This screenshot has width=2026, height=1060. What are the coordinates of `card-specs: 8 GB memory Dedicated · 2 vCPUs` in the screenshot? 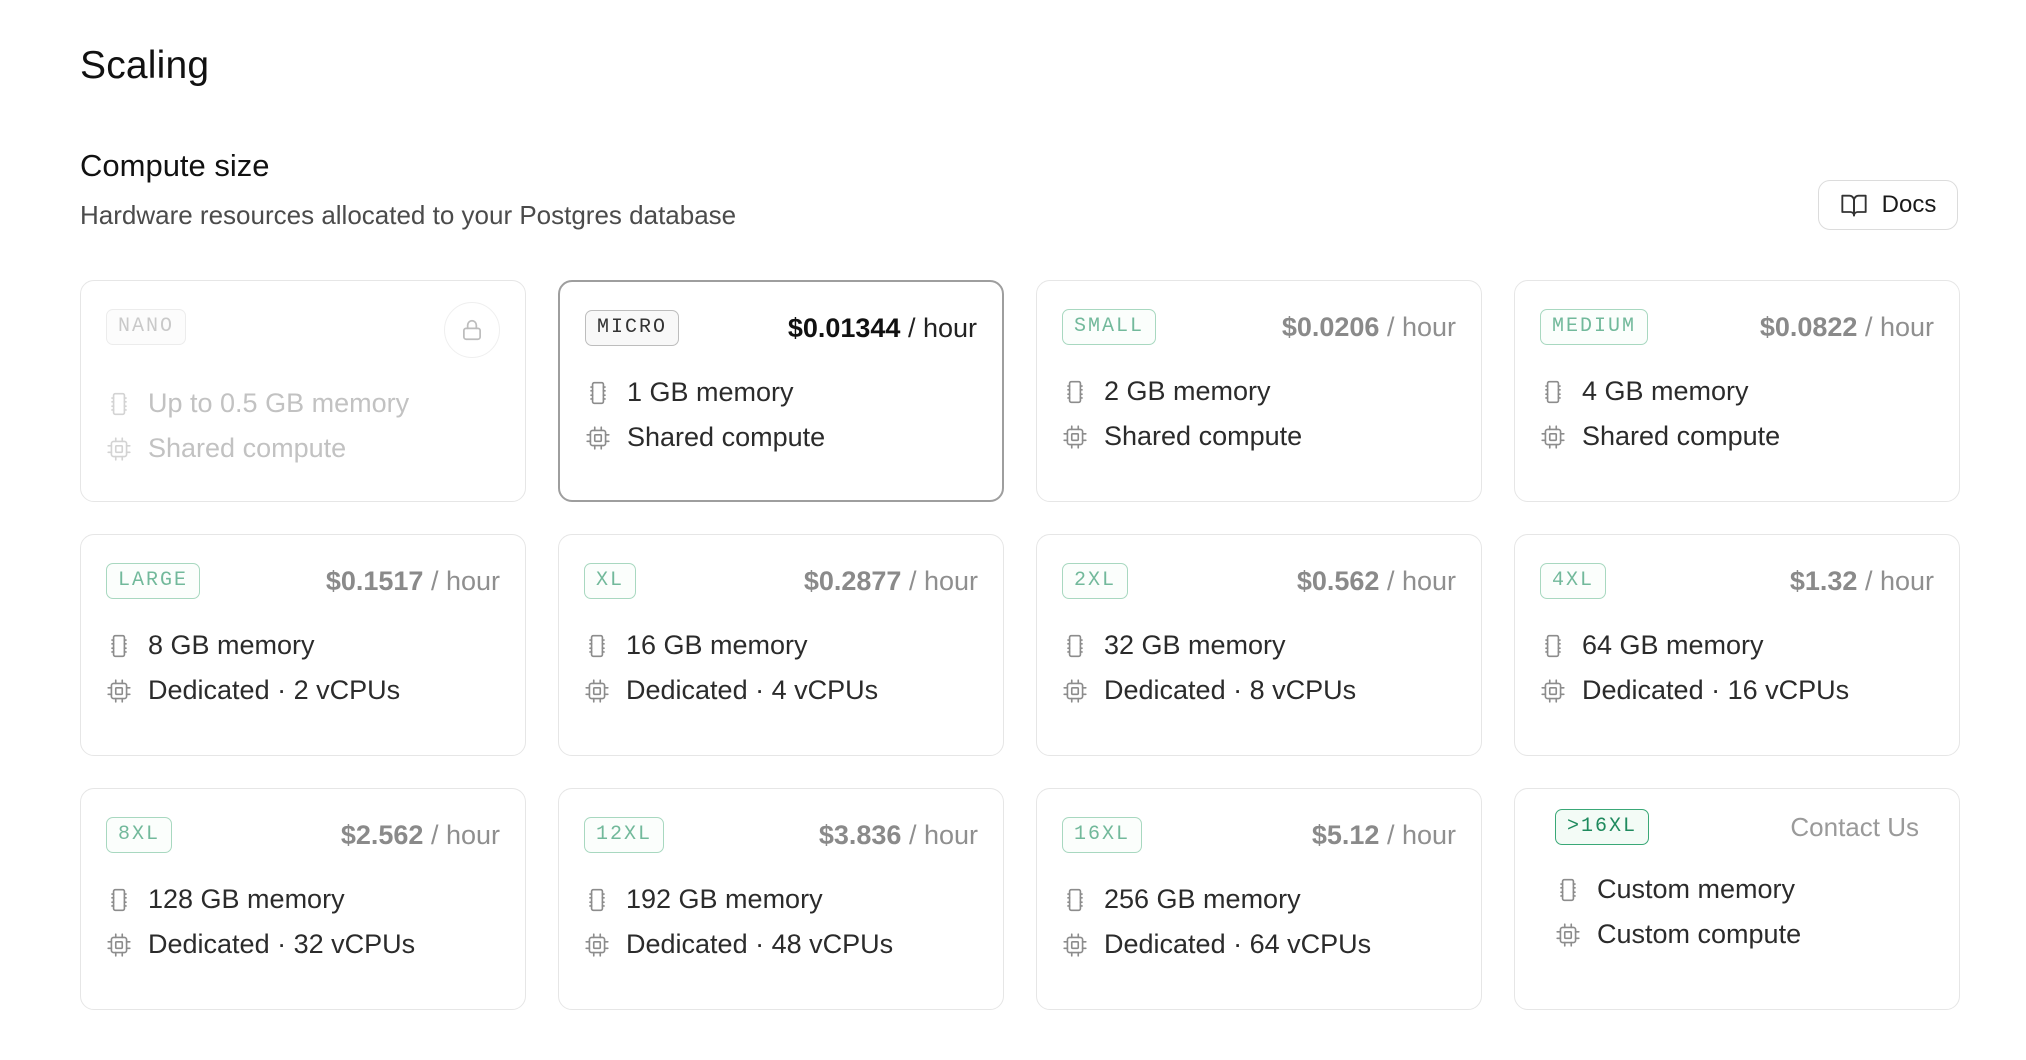 It's located at (303, 668).